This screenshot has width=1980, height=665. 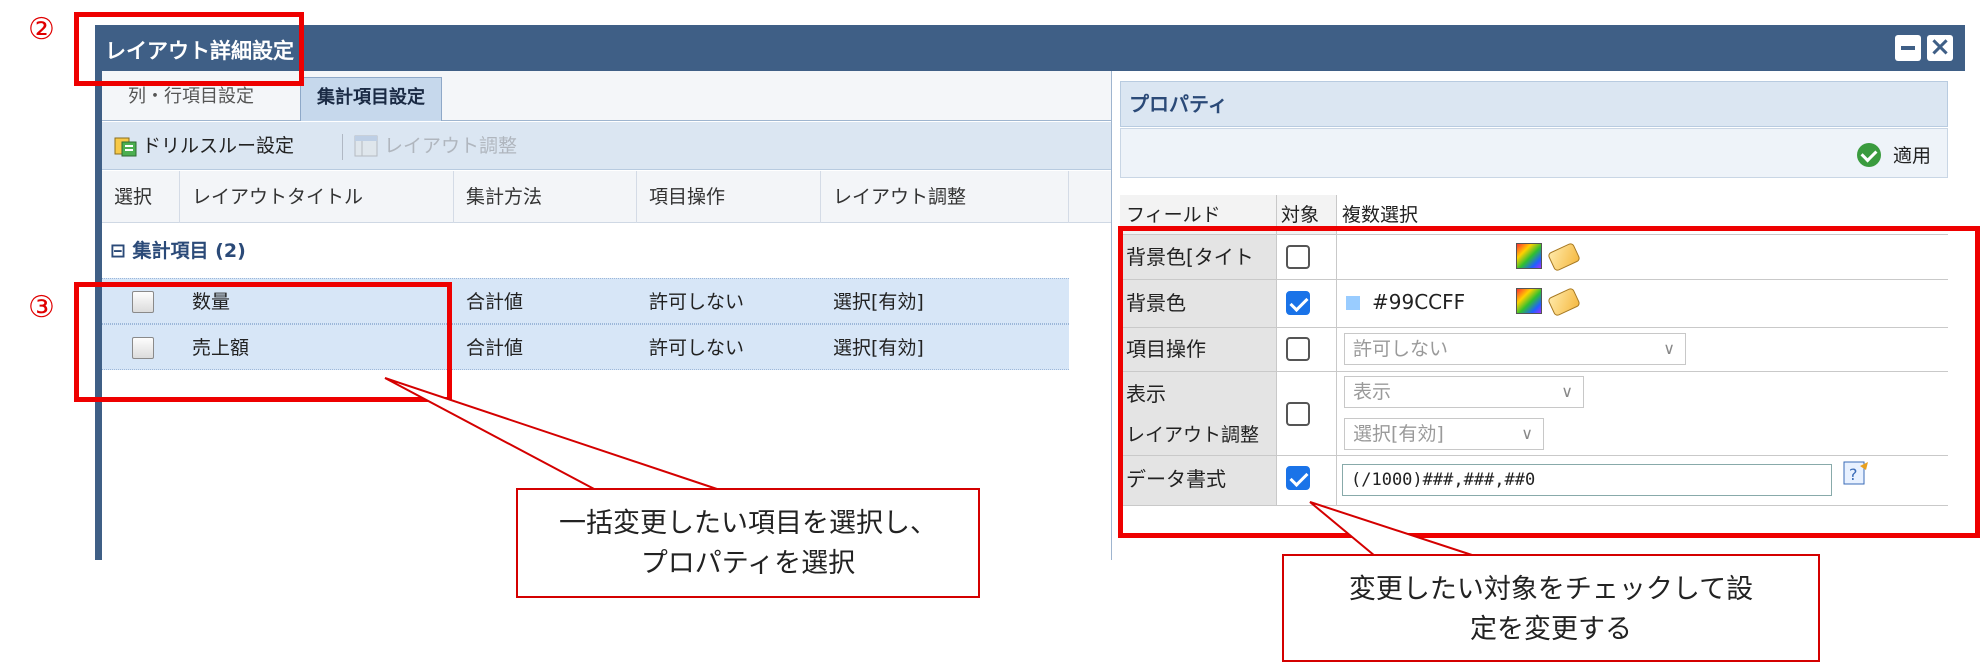 What do you see at coordinates (748, 523) in the screenshot?
I see `callout-line: 一括変更したい項目を選択し、` at bounding box center [748, 523].